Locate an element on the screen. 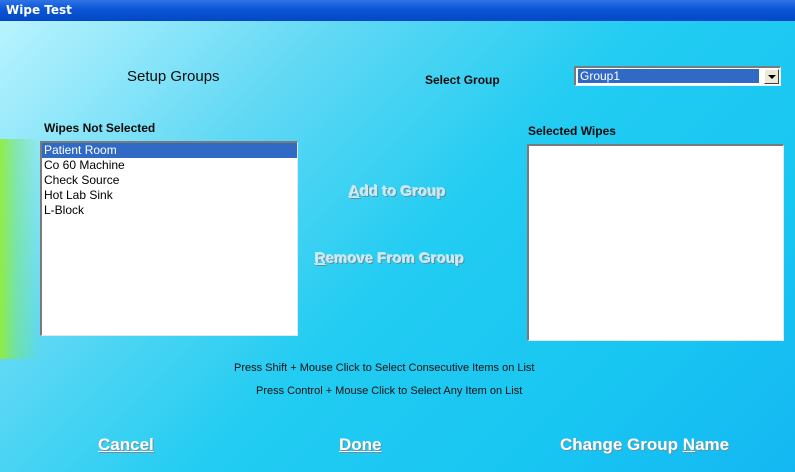 This screenshot has height=472, width=795. cancel-button: Cancel is located at coordinates (126, 445).